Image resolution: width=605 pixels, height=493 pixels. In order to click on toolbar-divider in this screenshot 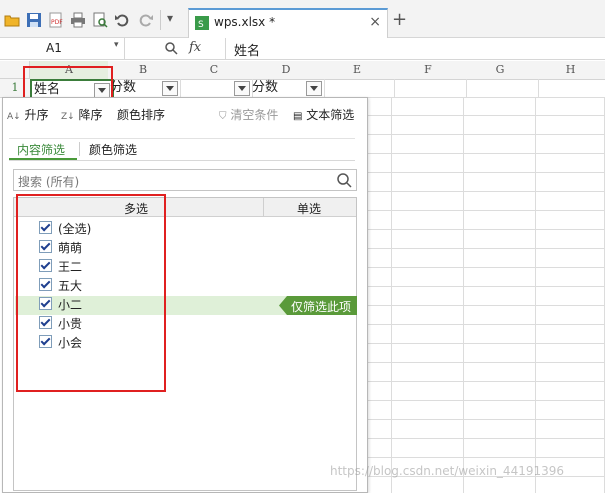, I will do `click(160, 20)`.